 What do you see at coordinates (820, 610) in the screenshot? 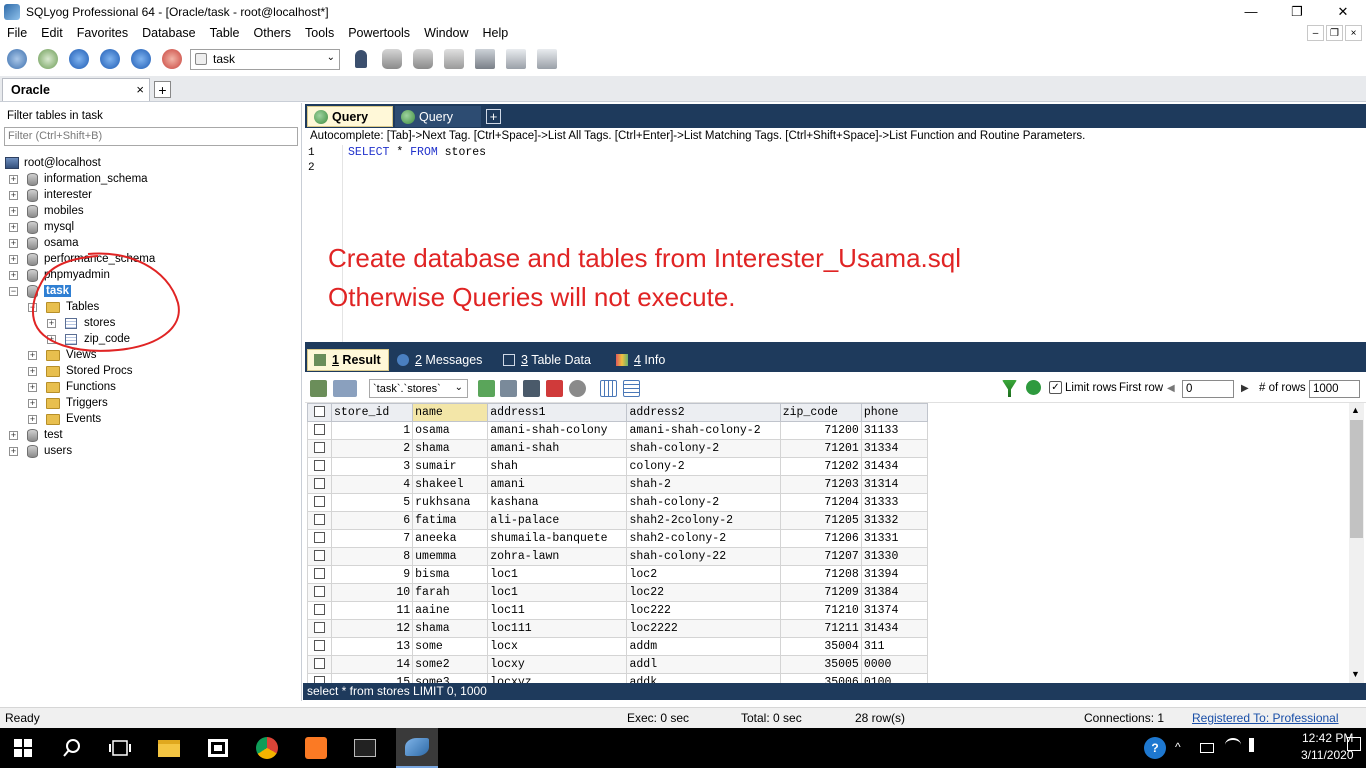
I see `table-cell-zip-code: 71210` at bounding box center [820, 610].